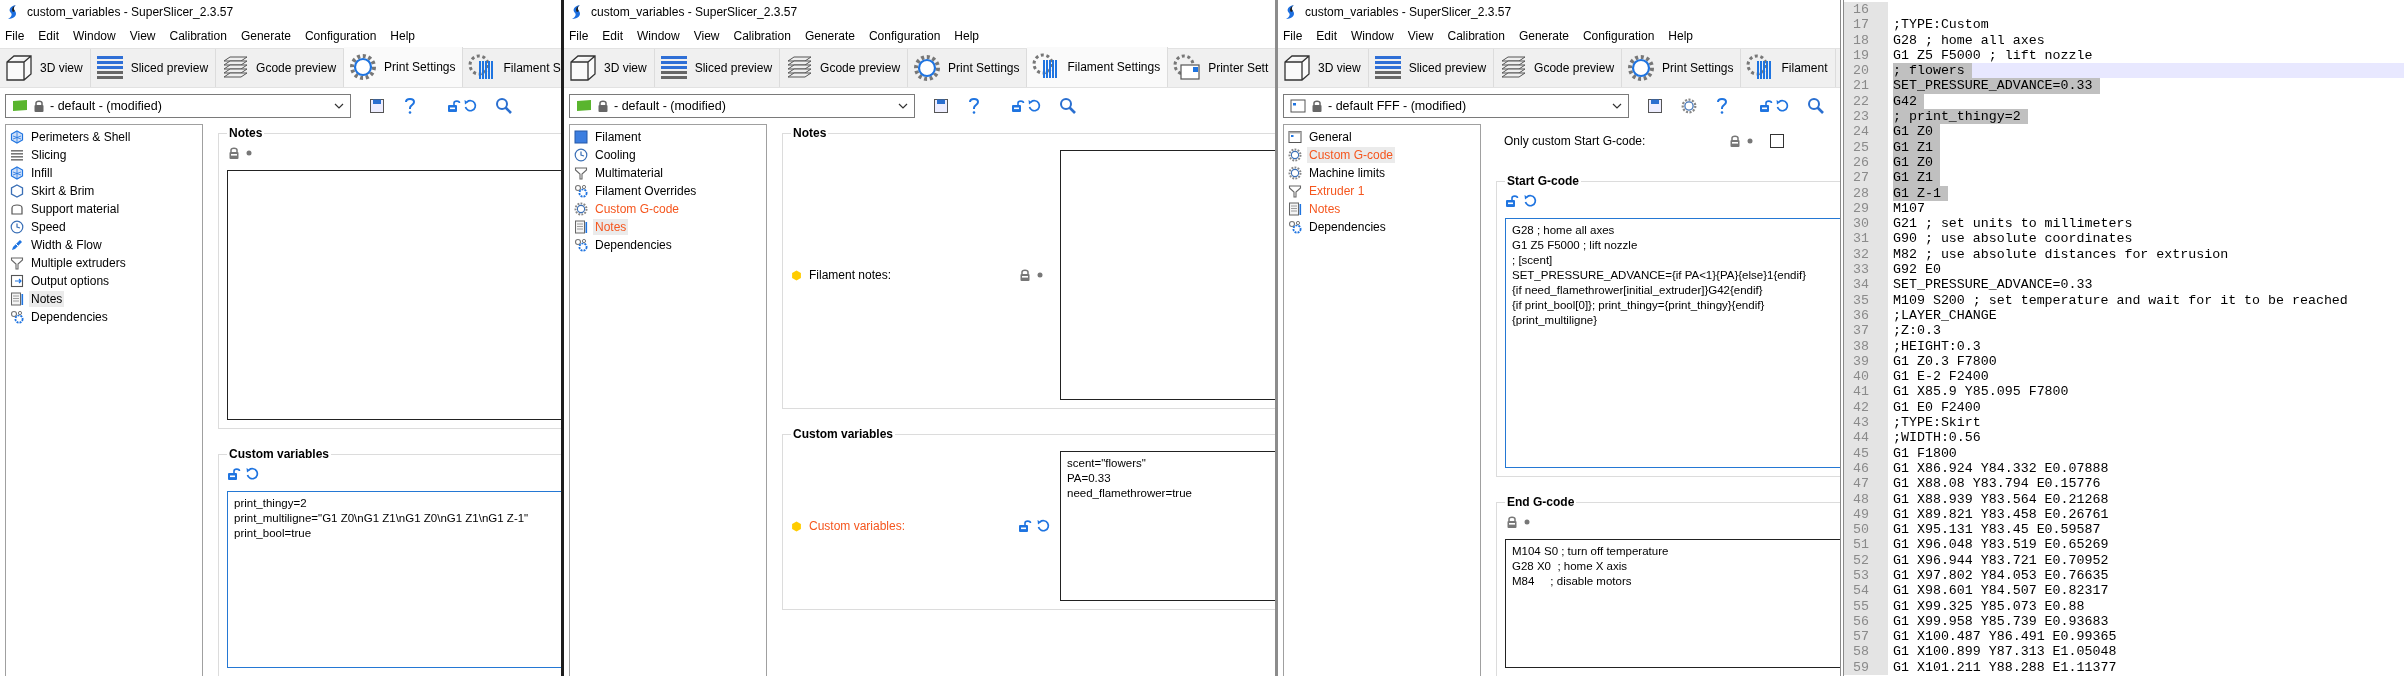  I want to click on code-line: G1 Z0.3 F7800, so click(1945, 361).